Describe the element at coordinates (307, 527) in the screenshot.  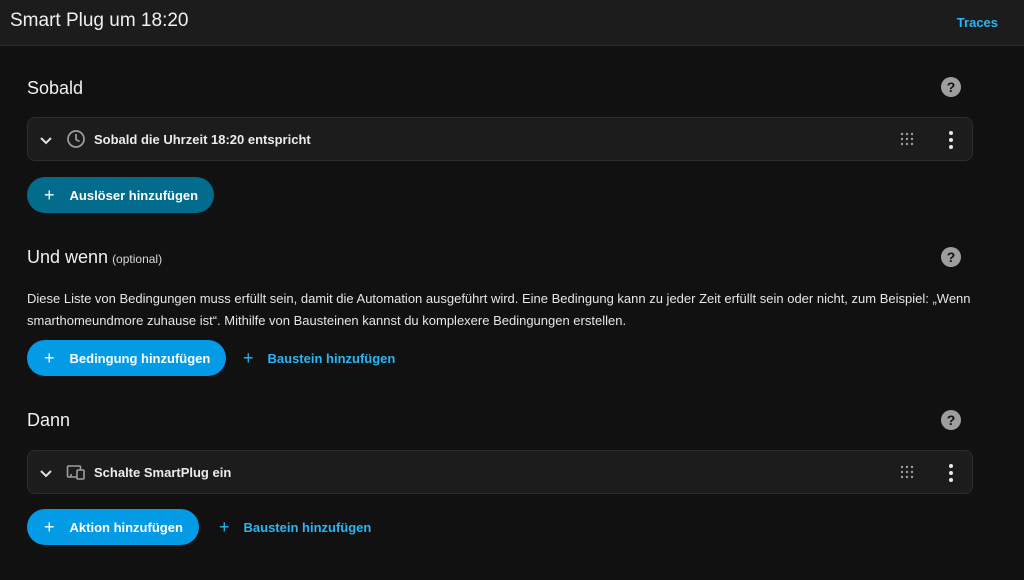
I see `add-action-block-label: Baustein hinzufügen` at that location.